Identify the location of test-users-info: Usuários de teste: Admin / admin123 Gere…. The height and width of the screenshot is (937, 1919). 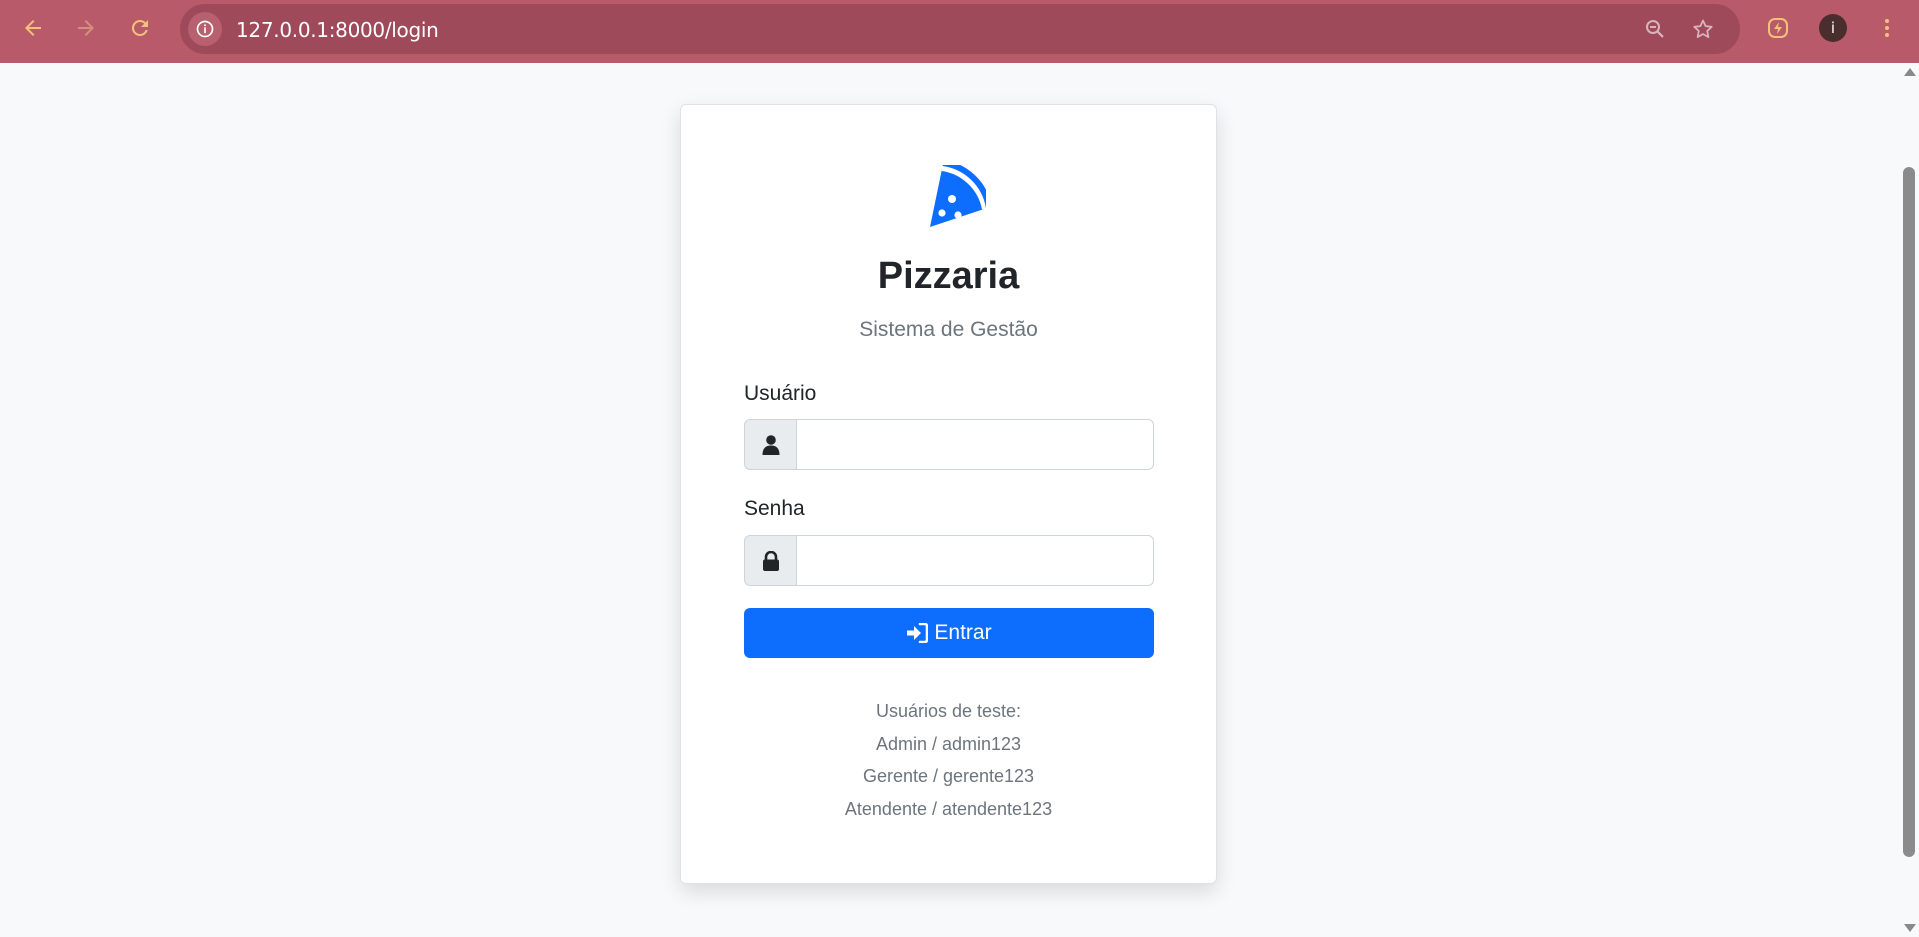
(948, 760).